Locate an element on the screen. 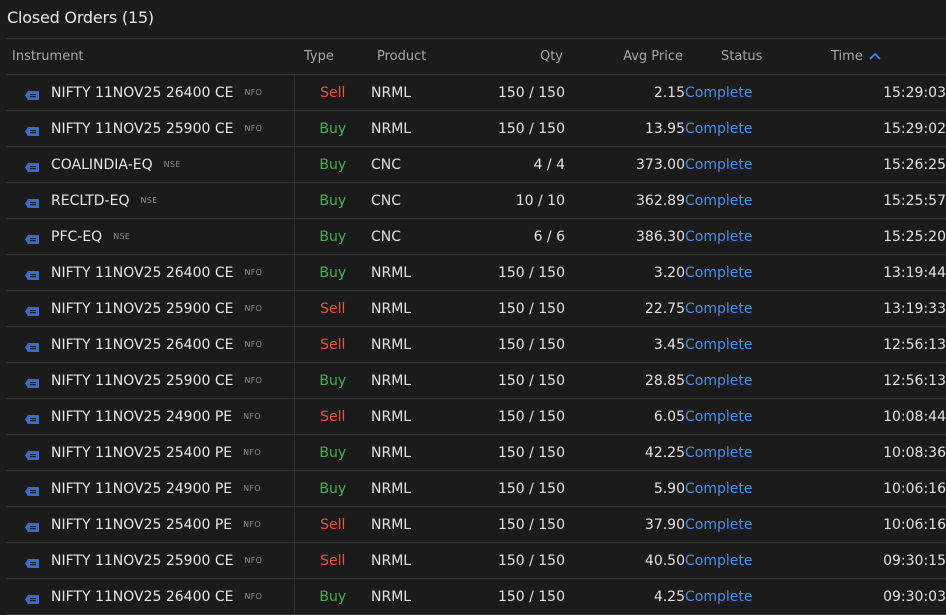 The image size is (946, 615). avg-price: 362.89 is located at coordinates (625, 200).